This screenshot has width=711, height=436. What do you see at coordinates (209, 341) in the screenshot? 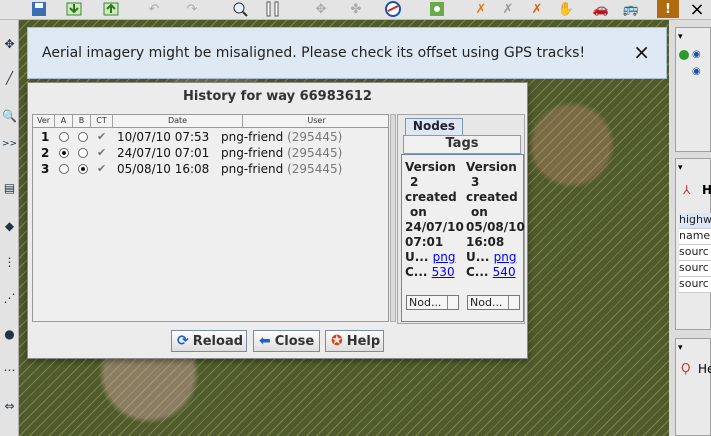
I see `reload-button: ⟳ Reload` at bounding box center [209, 341].